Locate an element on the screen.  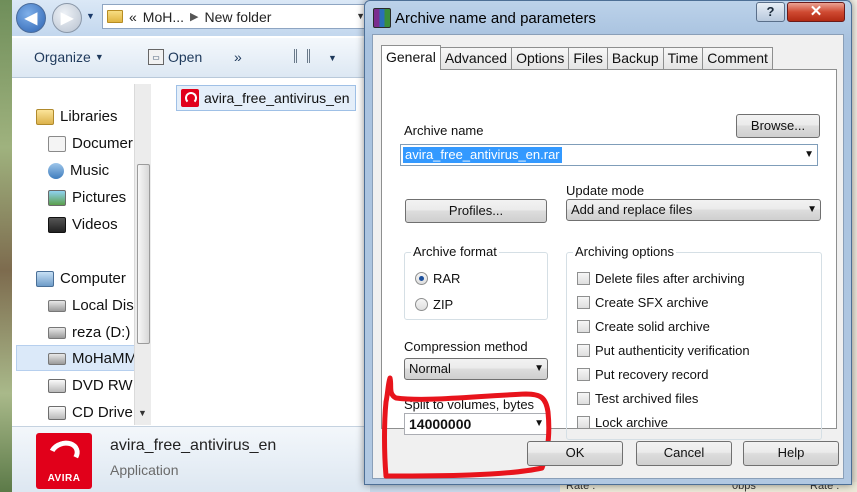
file-item-avira: avira_free_antivirus_en is located at coordinates (266, 98).